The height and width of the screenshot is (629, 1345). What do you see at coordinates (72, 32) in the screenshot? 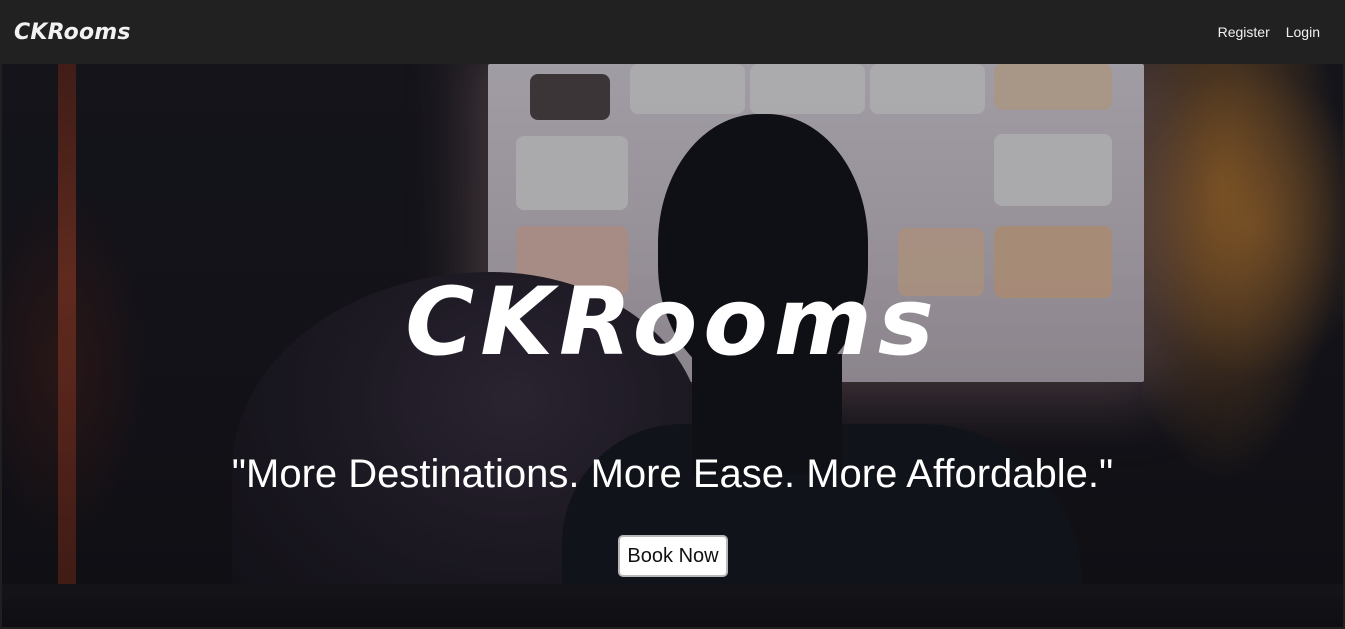
I see `brand-logo: CKRooms` at bounding box center [72, 32].